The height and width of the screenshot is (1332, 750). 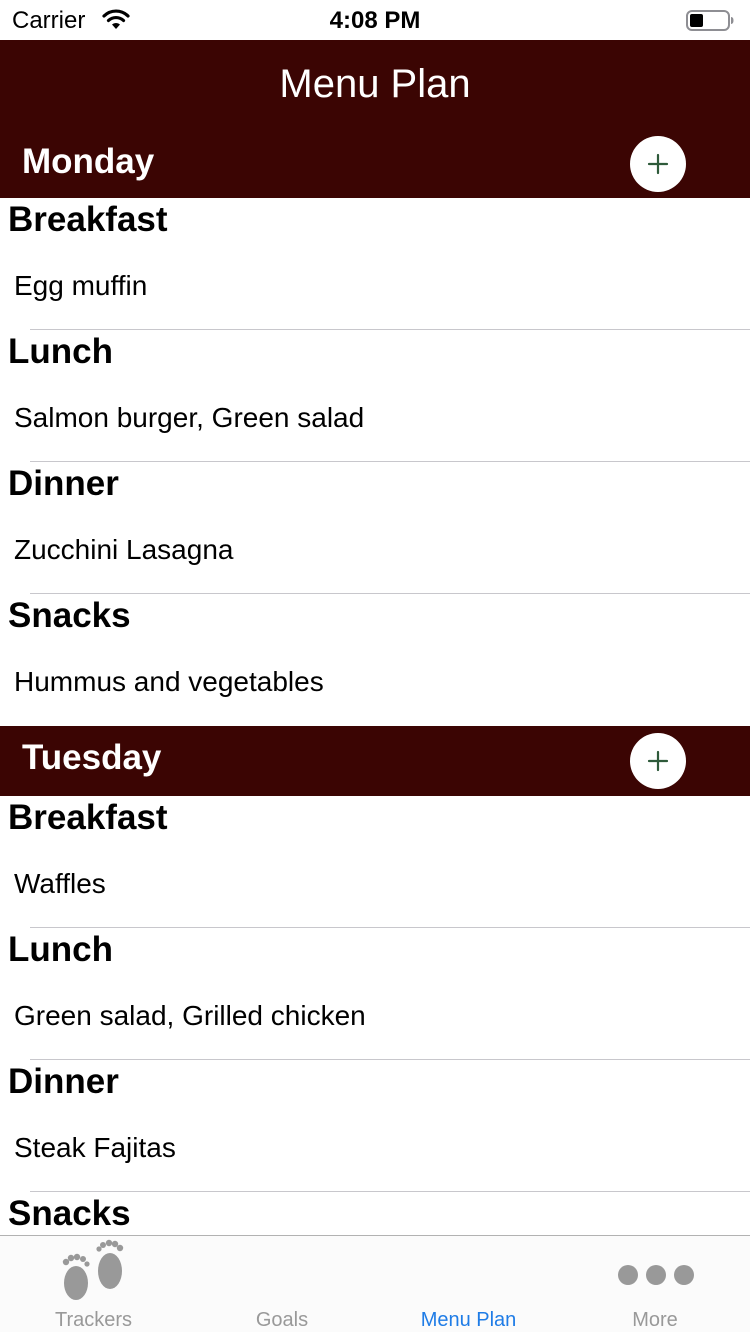 I want to click on day-header-monday: Monday, so click(x=375, y=164).